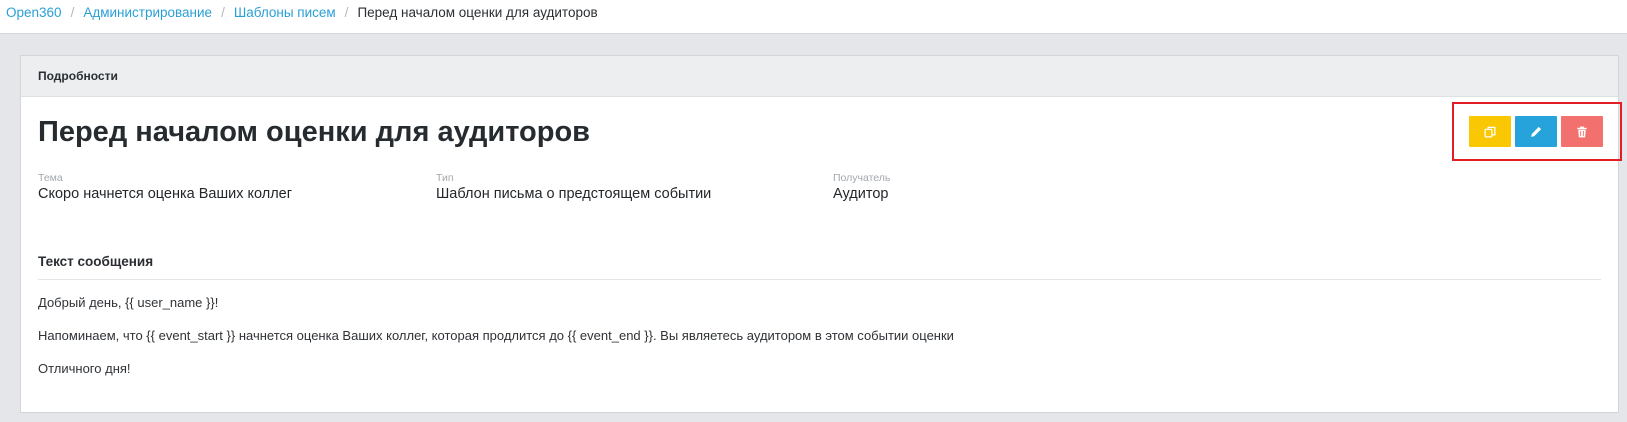 This screenshot has width=1627, height=422. I want to click on field-value: Аудитор, so click(861, 194).